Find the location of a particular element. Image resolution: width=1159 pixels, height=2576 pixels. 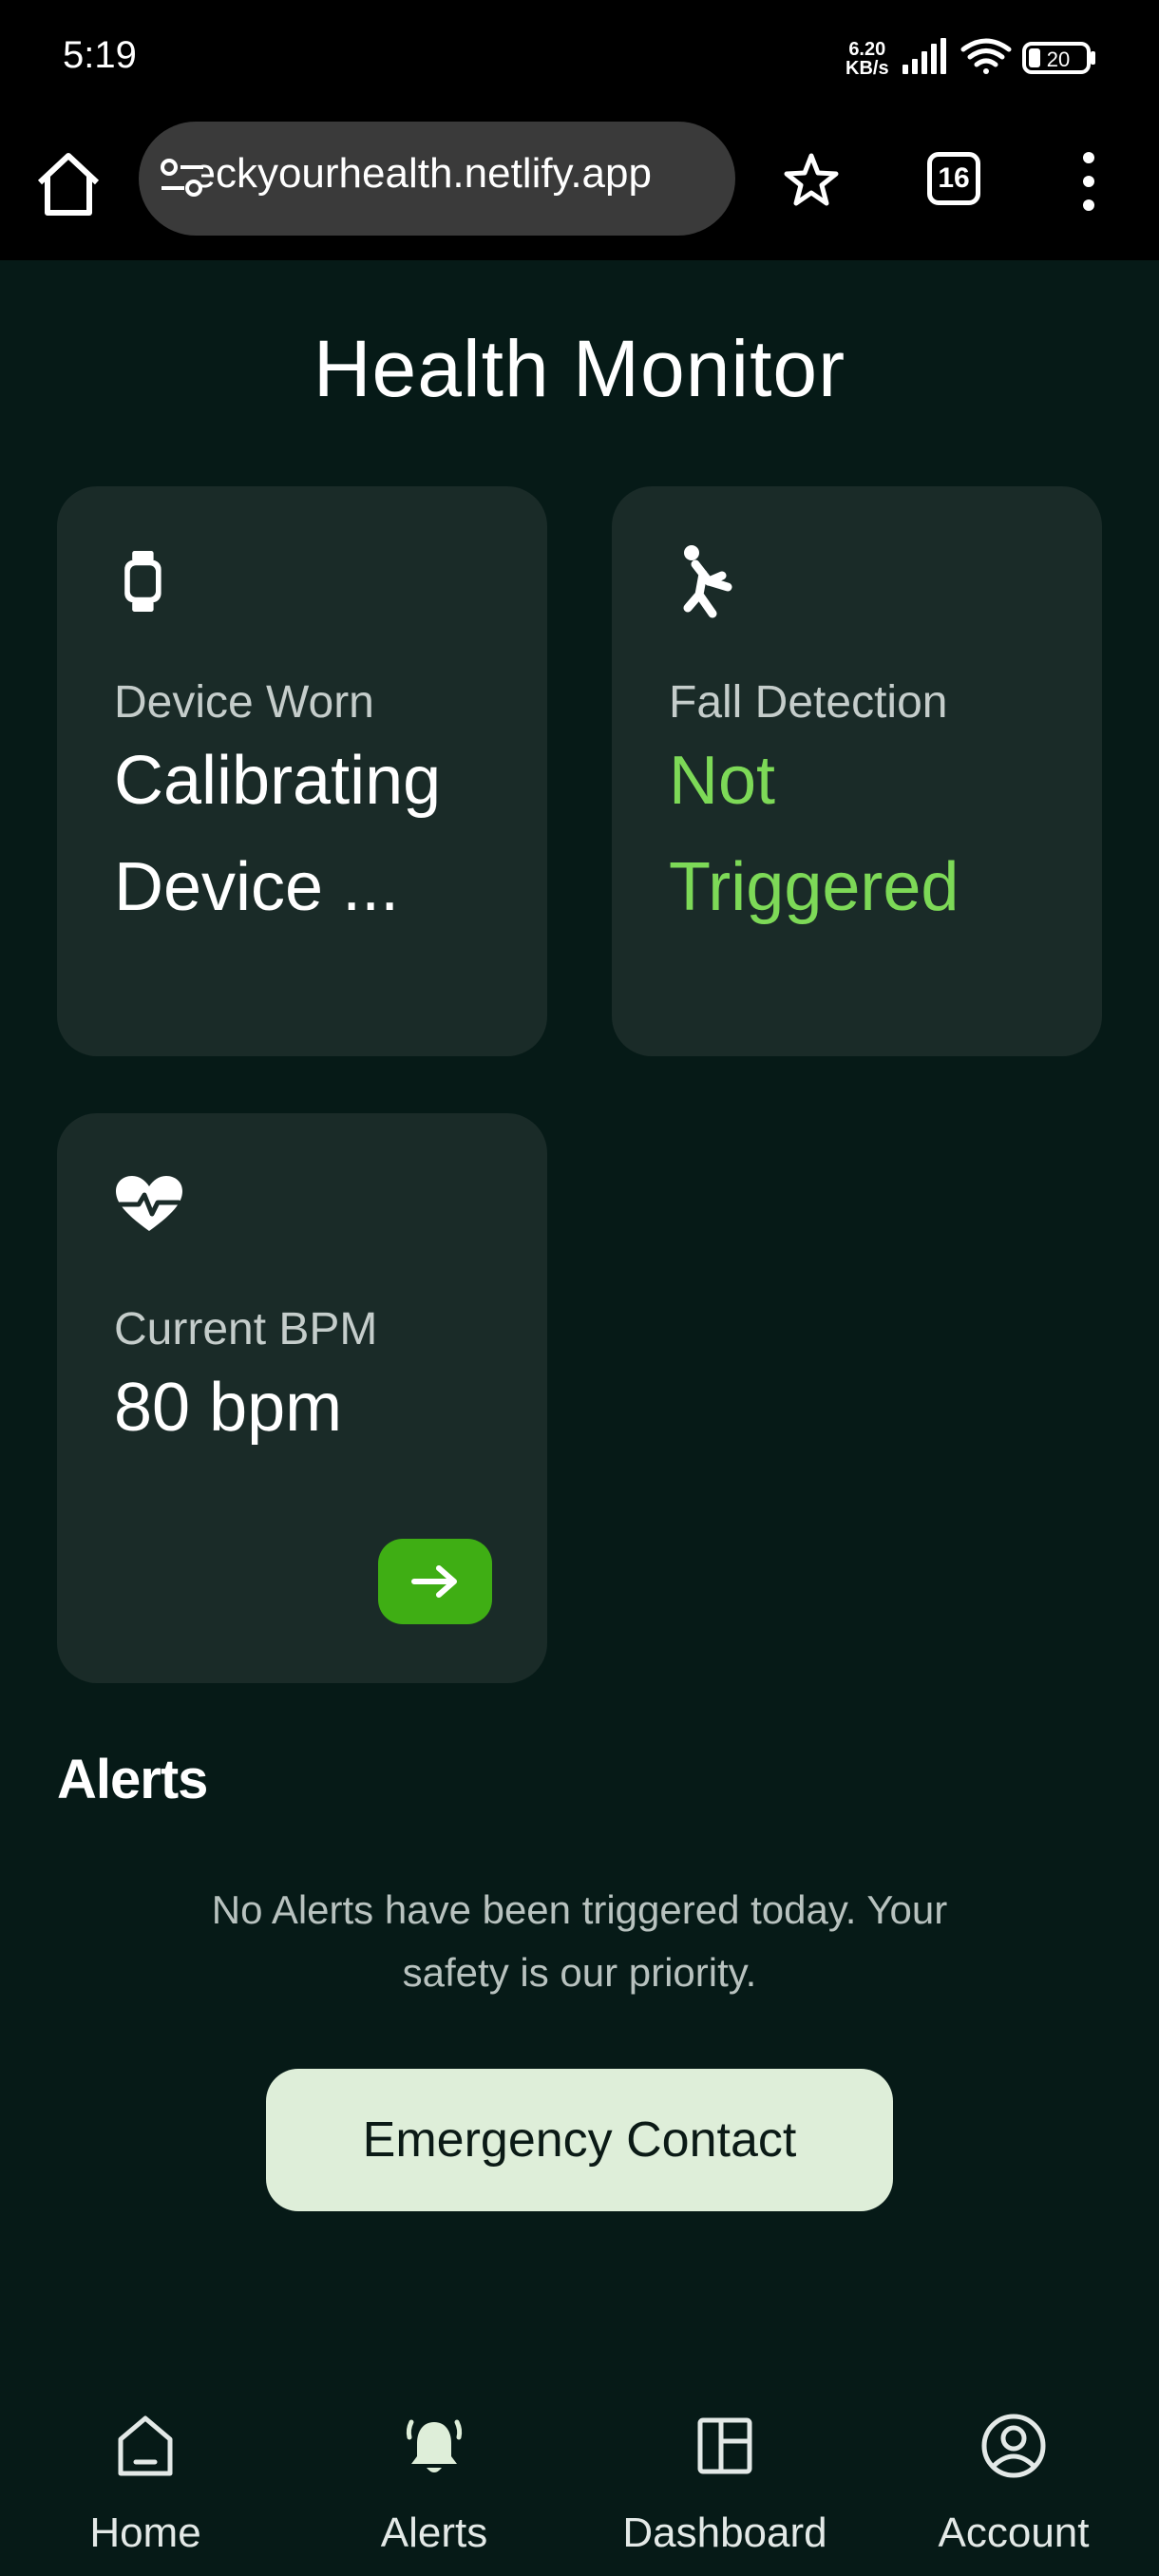

page-title: Health Monitor is located at coordinates (579, 368).